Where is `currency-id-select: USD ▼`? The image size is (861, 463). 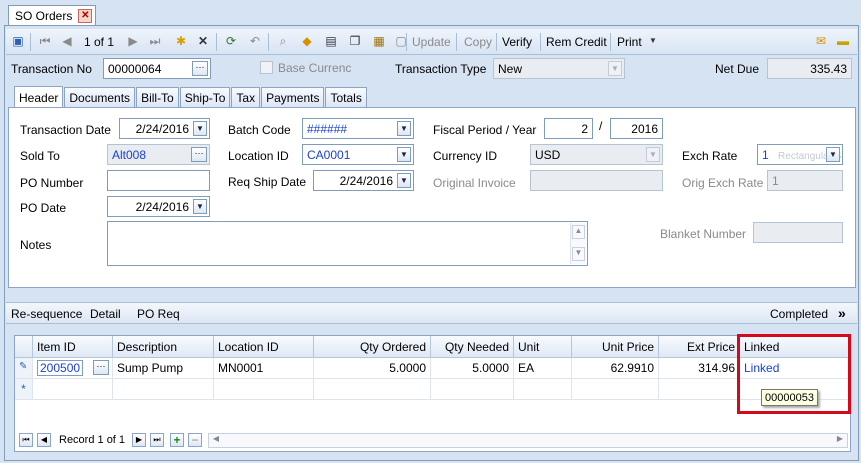 currency-id-select: USD ▼ is located at coordinates (596, 154).